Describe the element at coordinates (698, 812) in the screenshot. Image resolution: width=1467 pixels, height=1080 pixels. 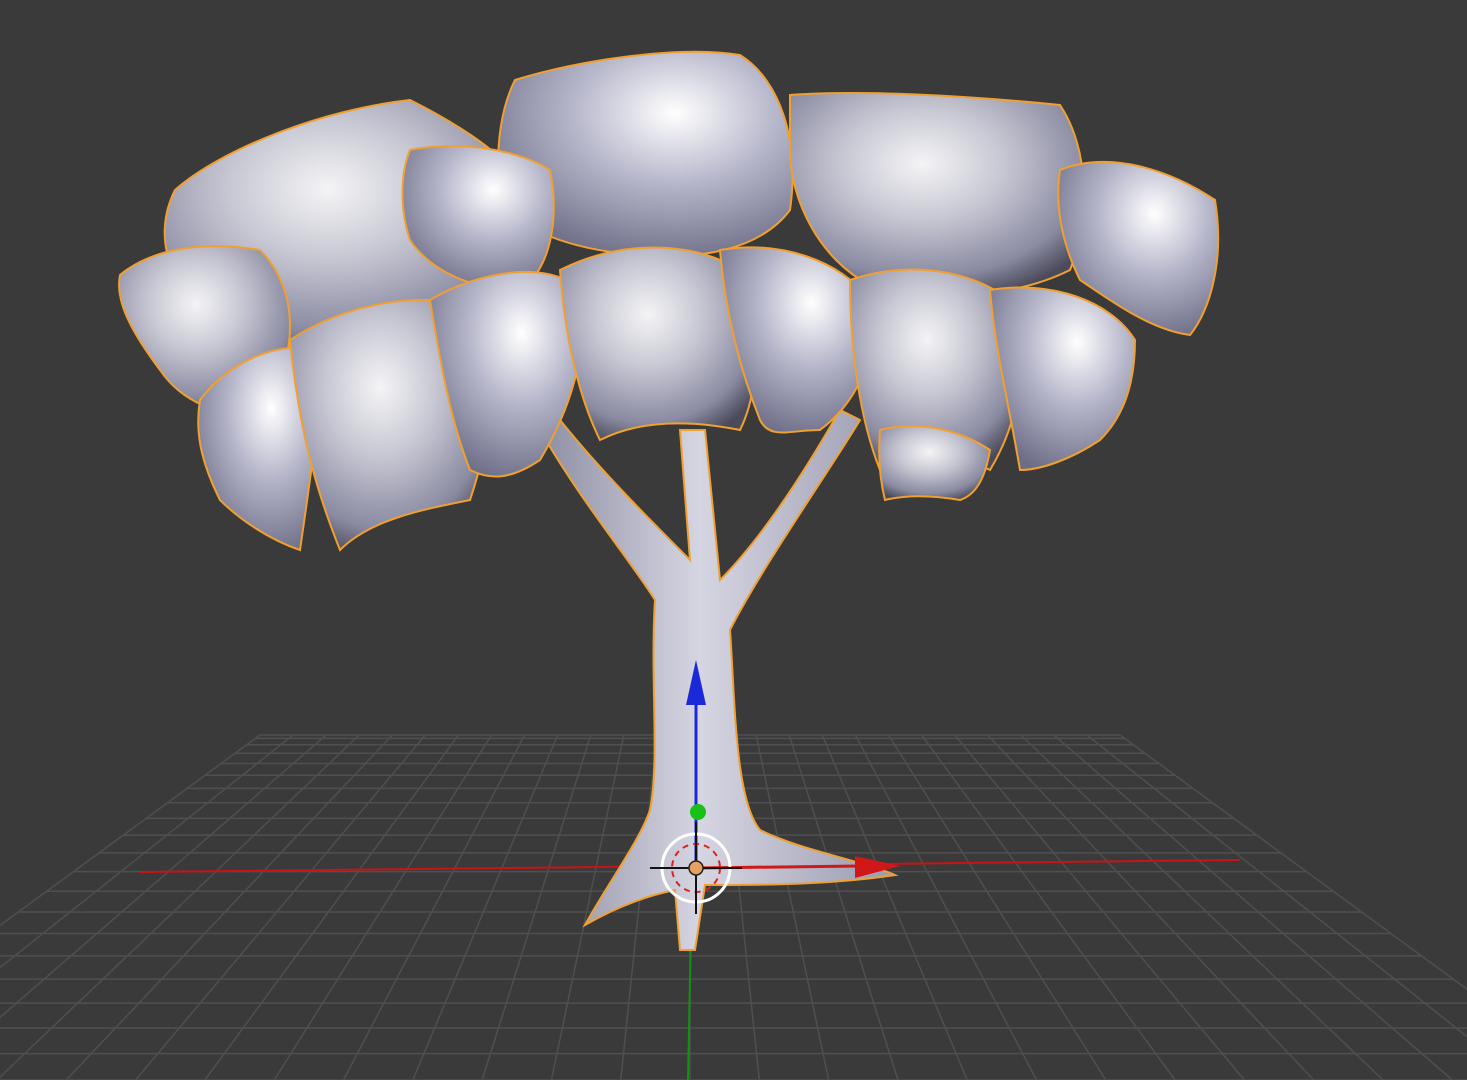
I see `y-axis-handle` at that location.